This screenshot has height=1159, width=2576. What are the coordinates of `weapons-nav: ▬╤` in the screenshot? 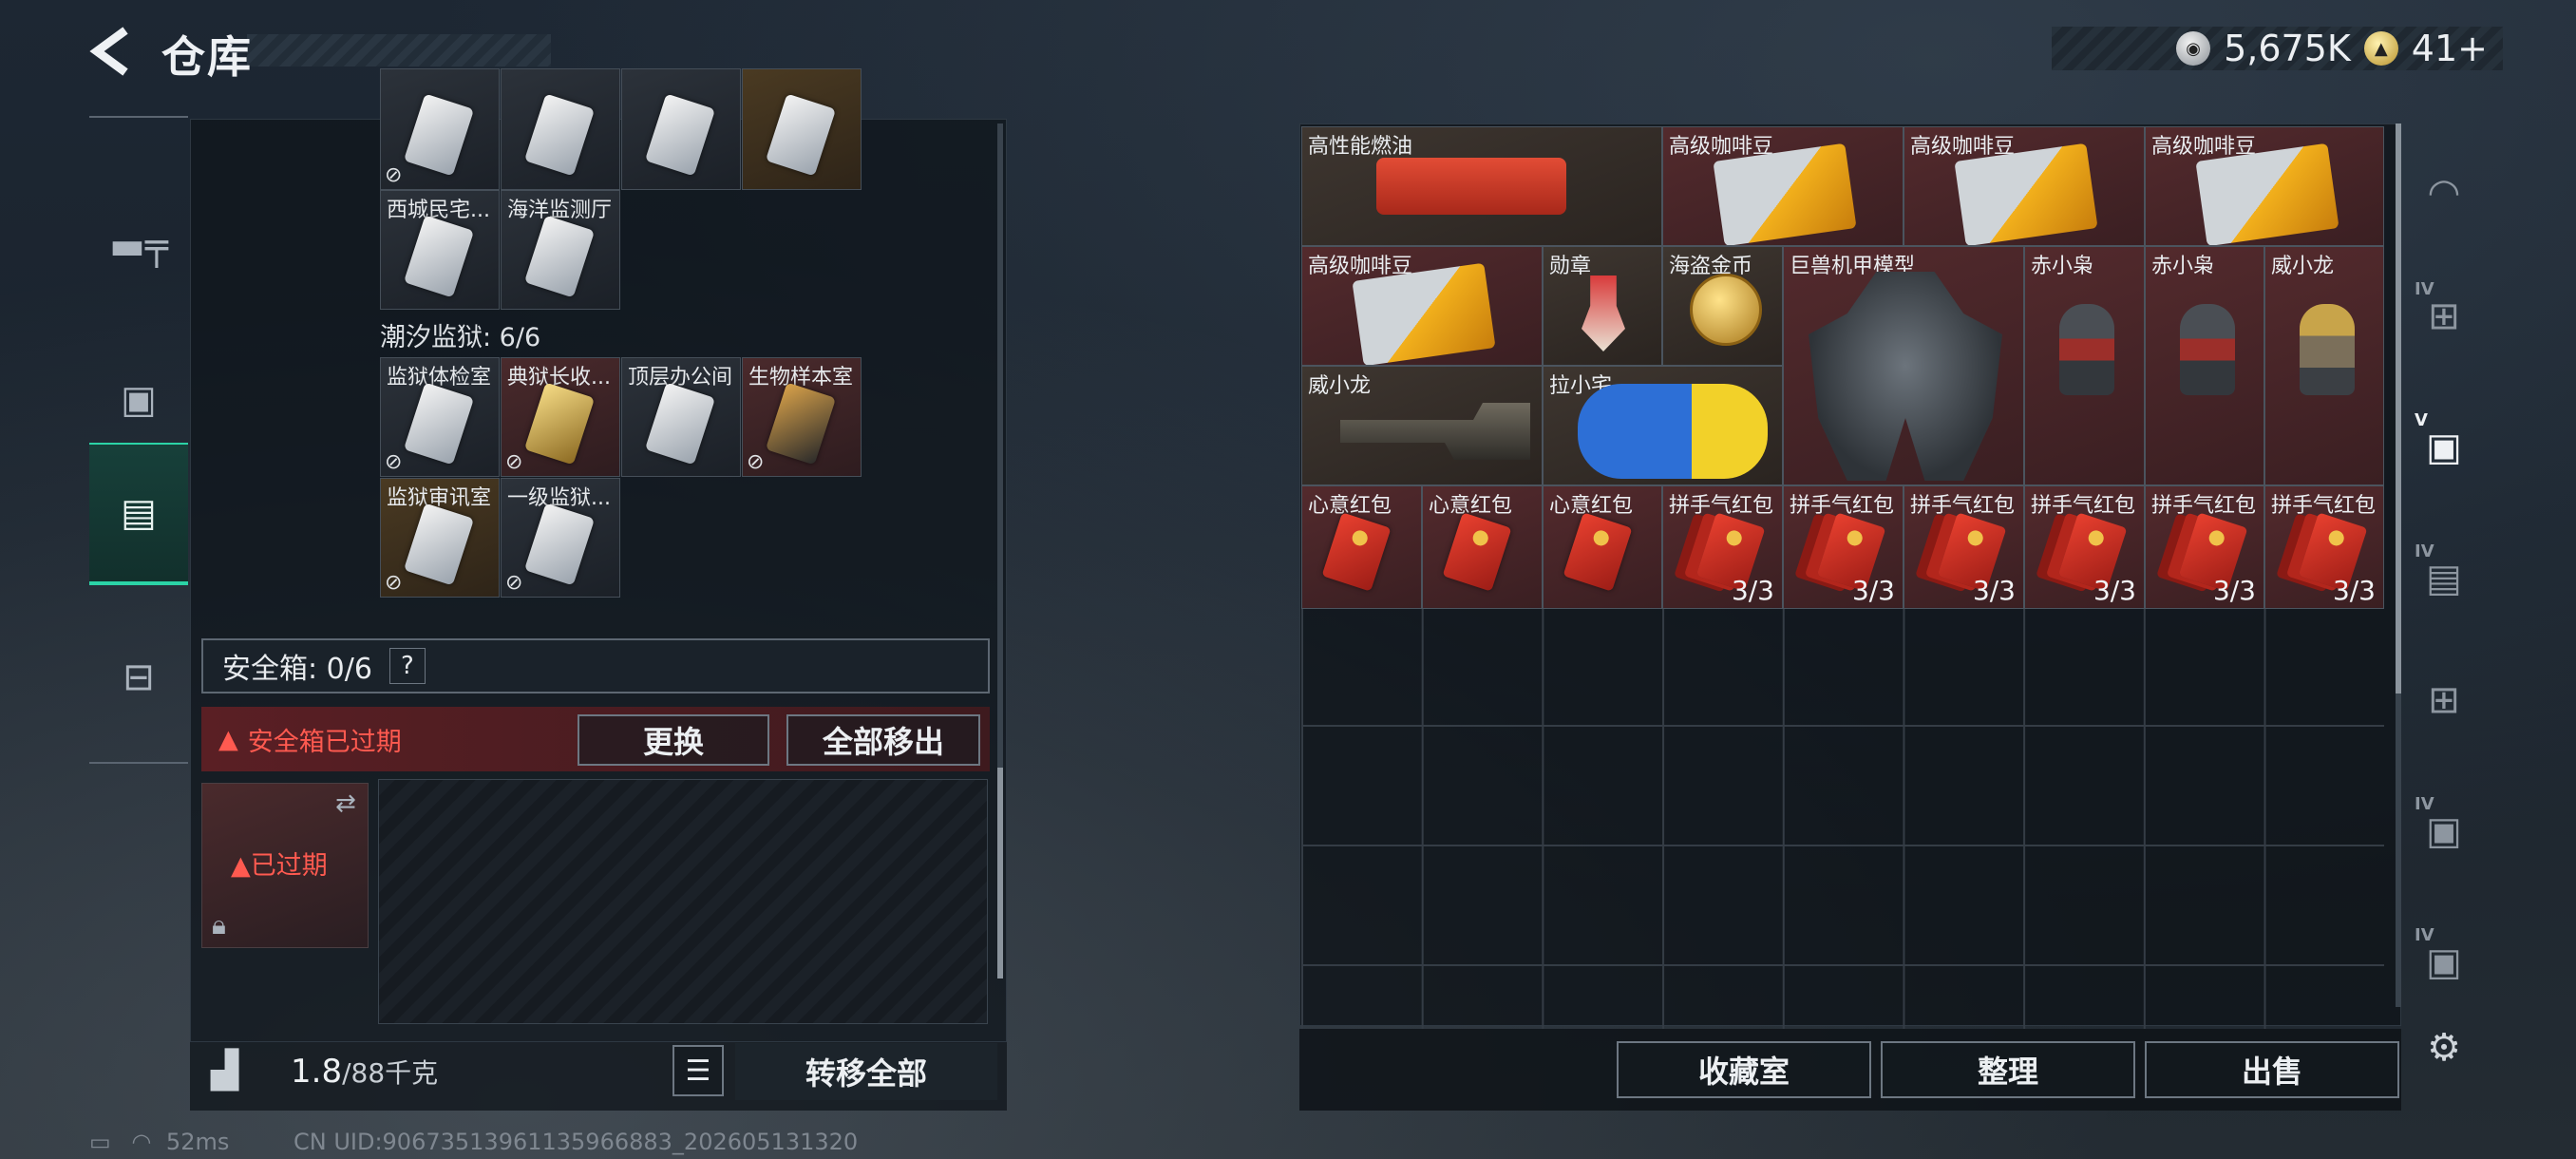 It's located at (138, 246).